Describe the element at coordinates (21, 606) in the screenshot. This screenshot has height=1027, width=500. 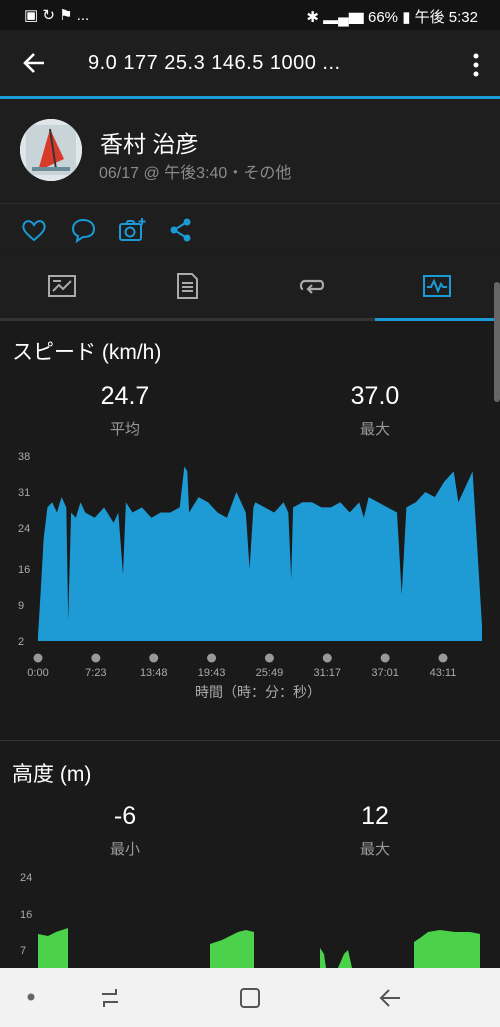
I see `speed-y-tick-label: 9` at that location.